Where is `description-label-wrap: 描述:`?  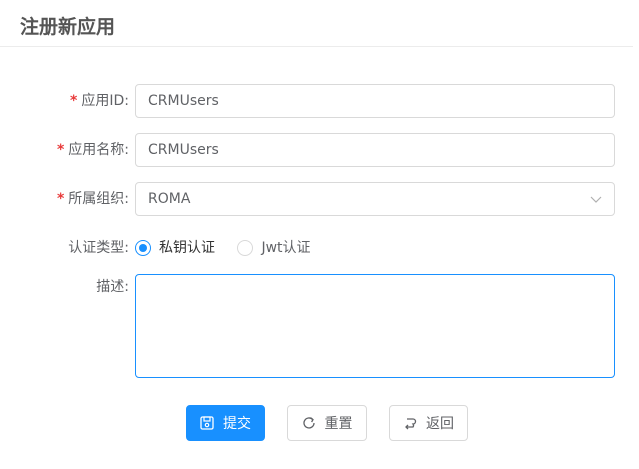 description-label-wrap: 描述: is located at coordinates (112, 287).